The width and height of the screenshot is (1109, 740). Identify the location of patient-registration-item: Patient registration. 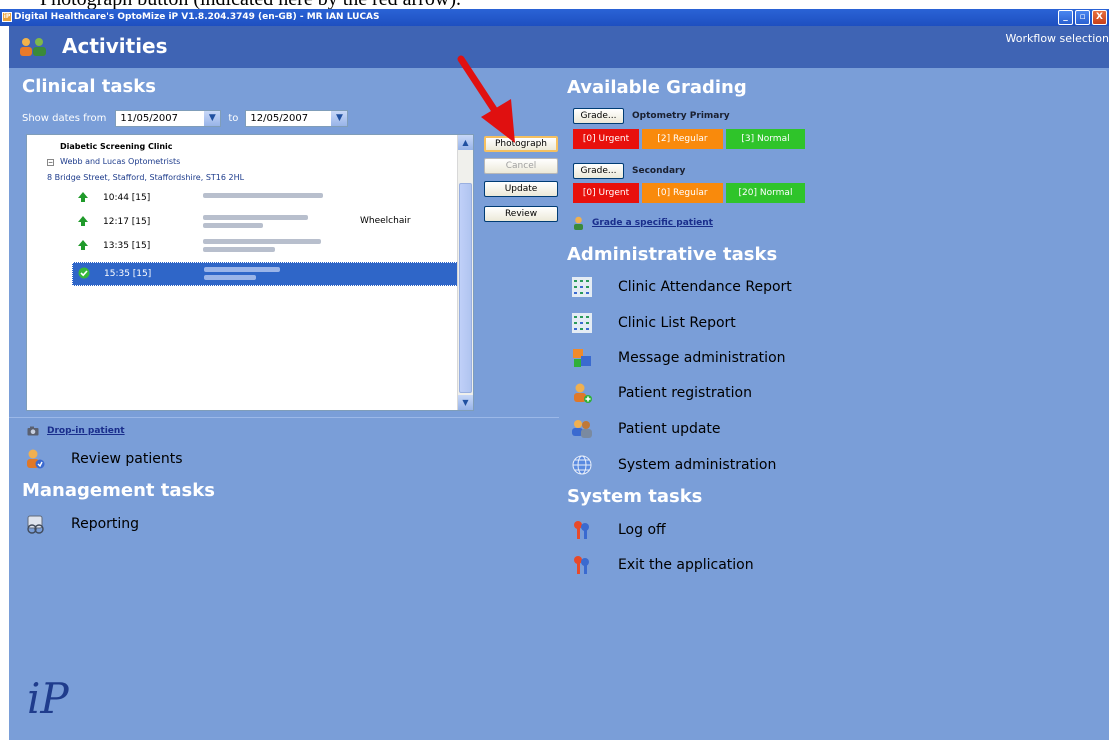
(661, 393).